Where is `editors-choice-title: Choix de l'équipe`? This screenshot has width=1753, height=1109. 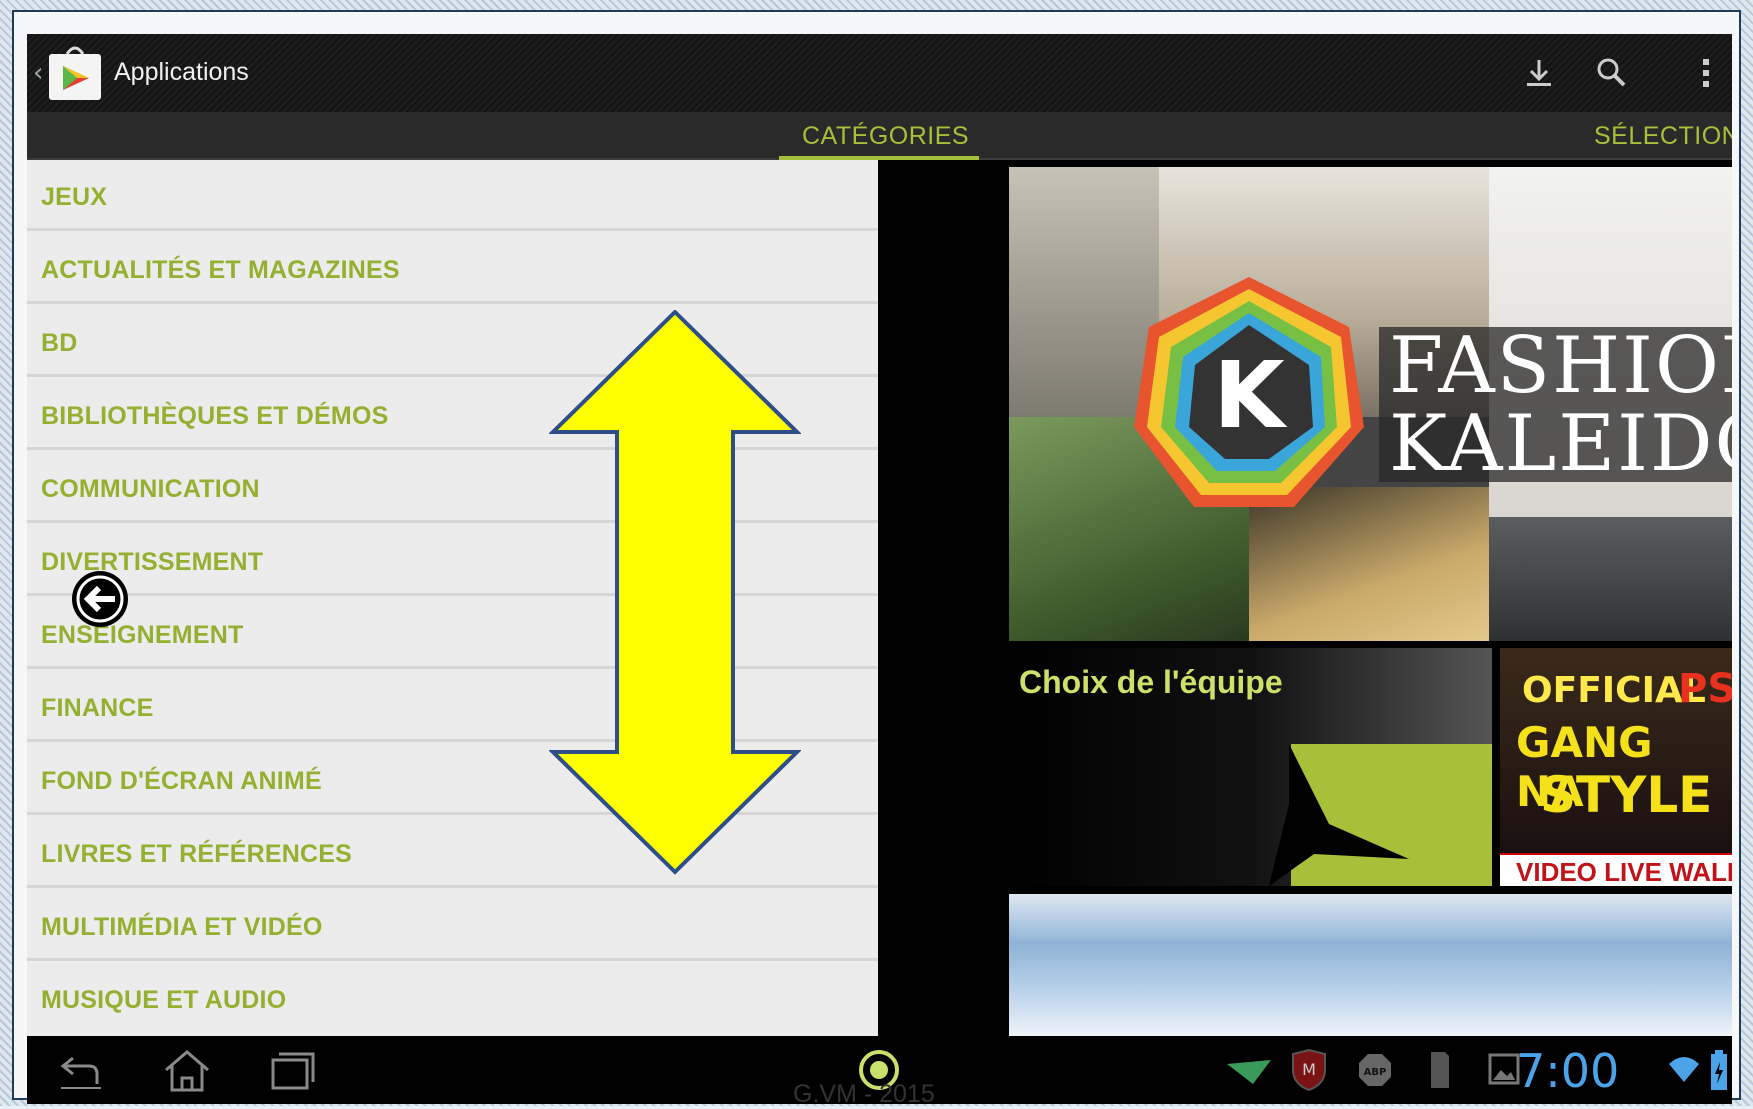 editors-choice-title: Choix de l'équipe is located at coordinates (1151, 682).